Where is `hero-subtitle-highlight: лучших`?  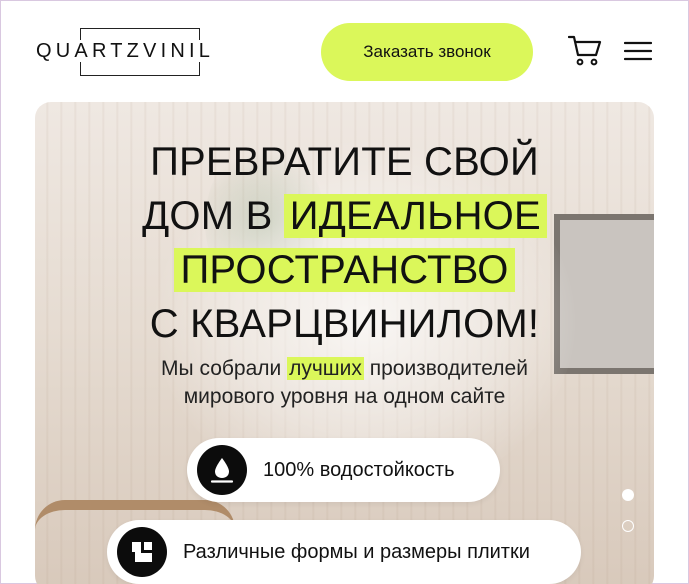
hero-subtitle-highlight: лучших is located at coordinates (325, 368).